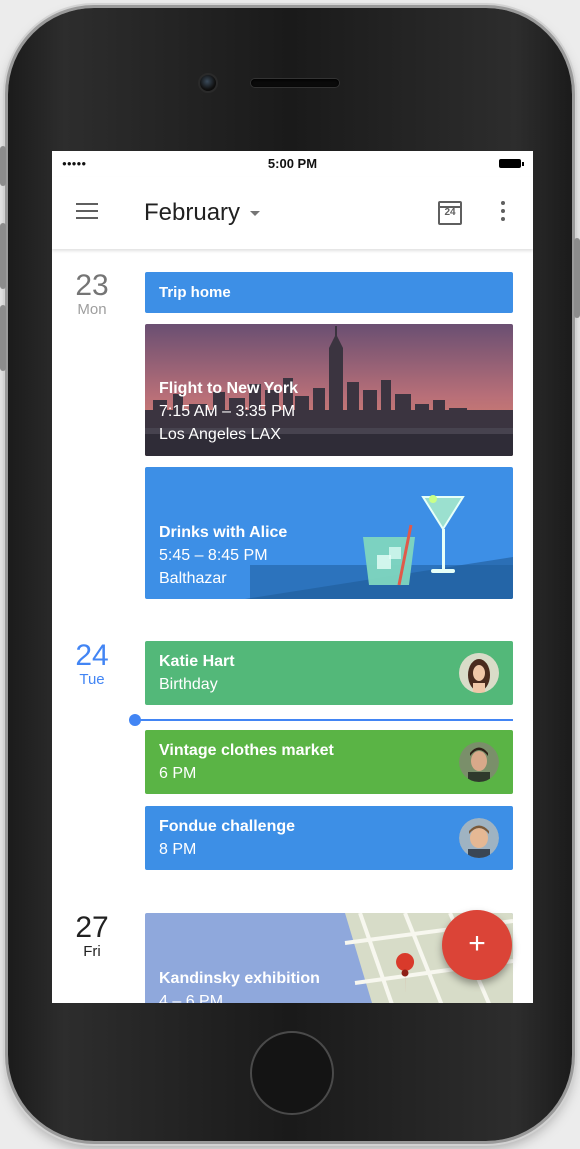 The image size is (580, 1149). I want to click on day-label-23: 23 Mon, so click(92, 295).